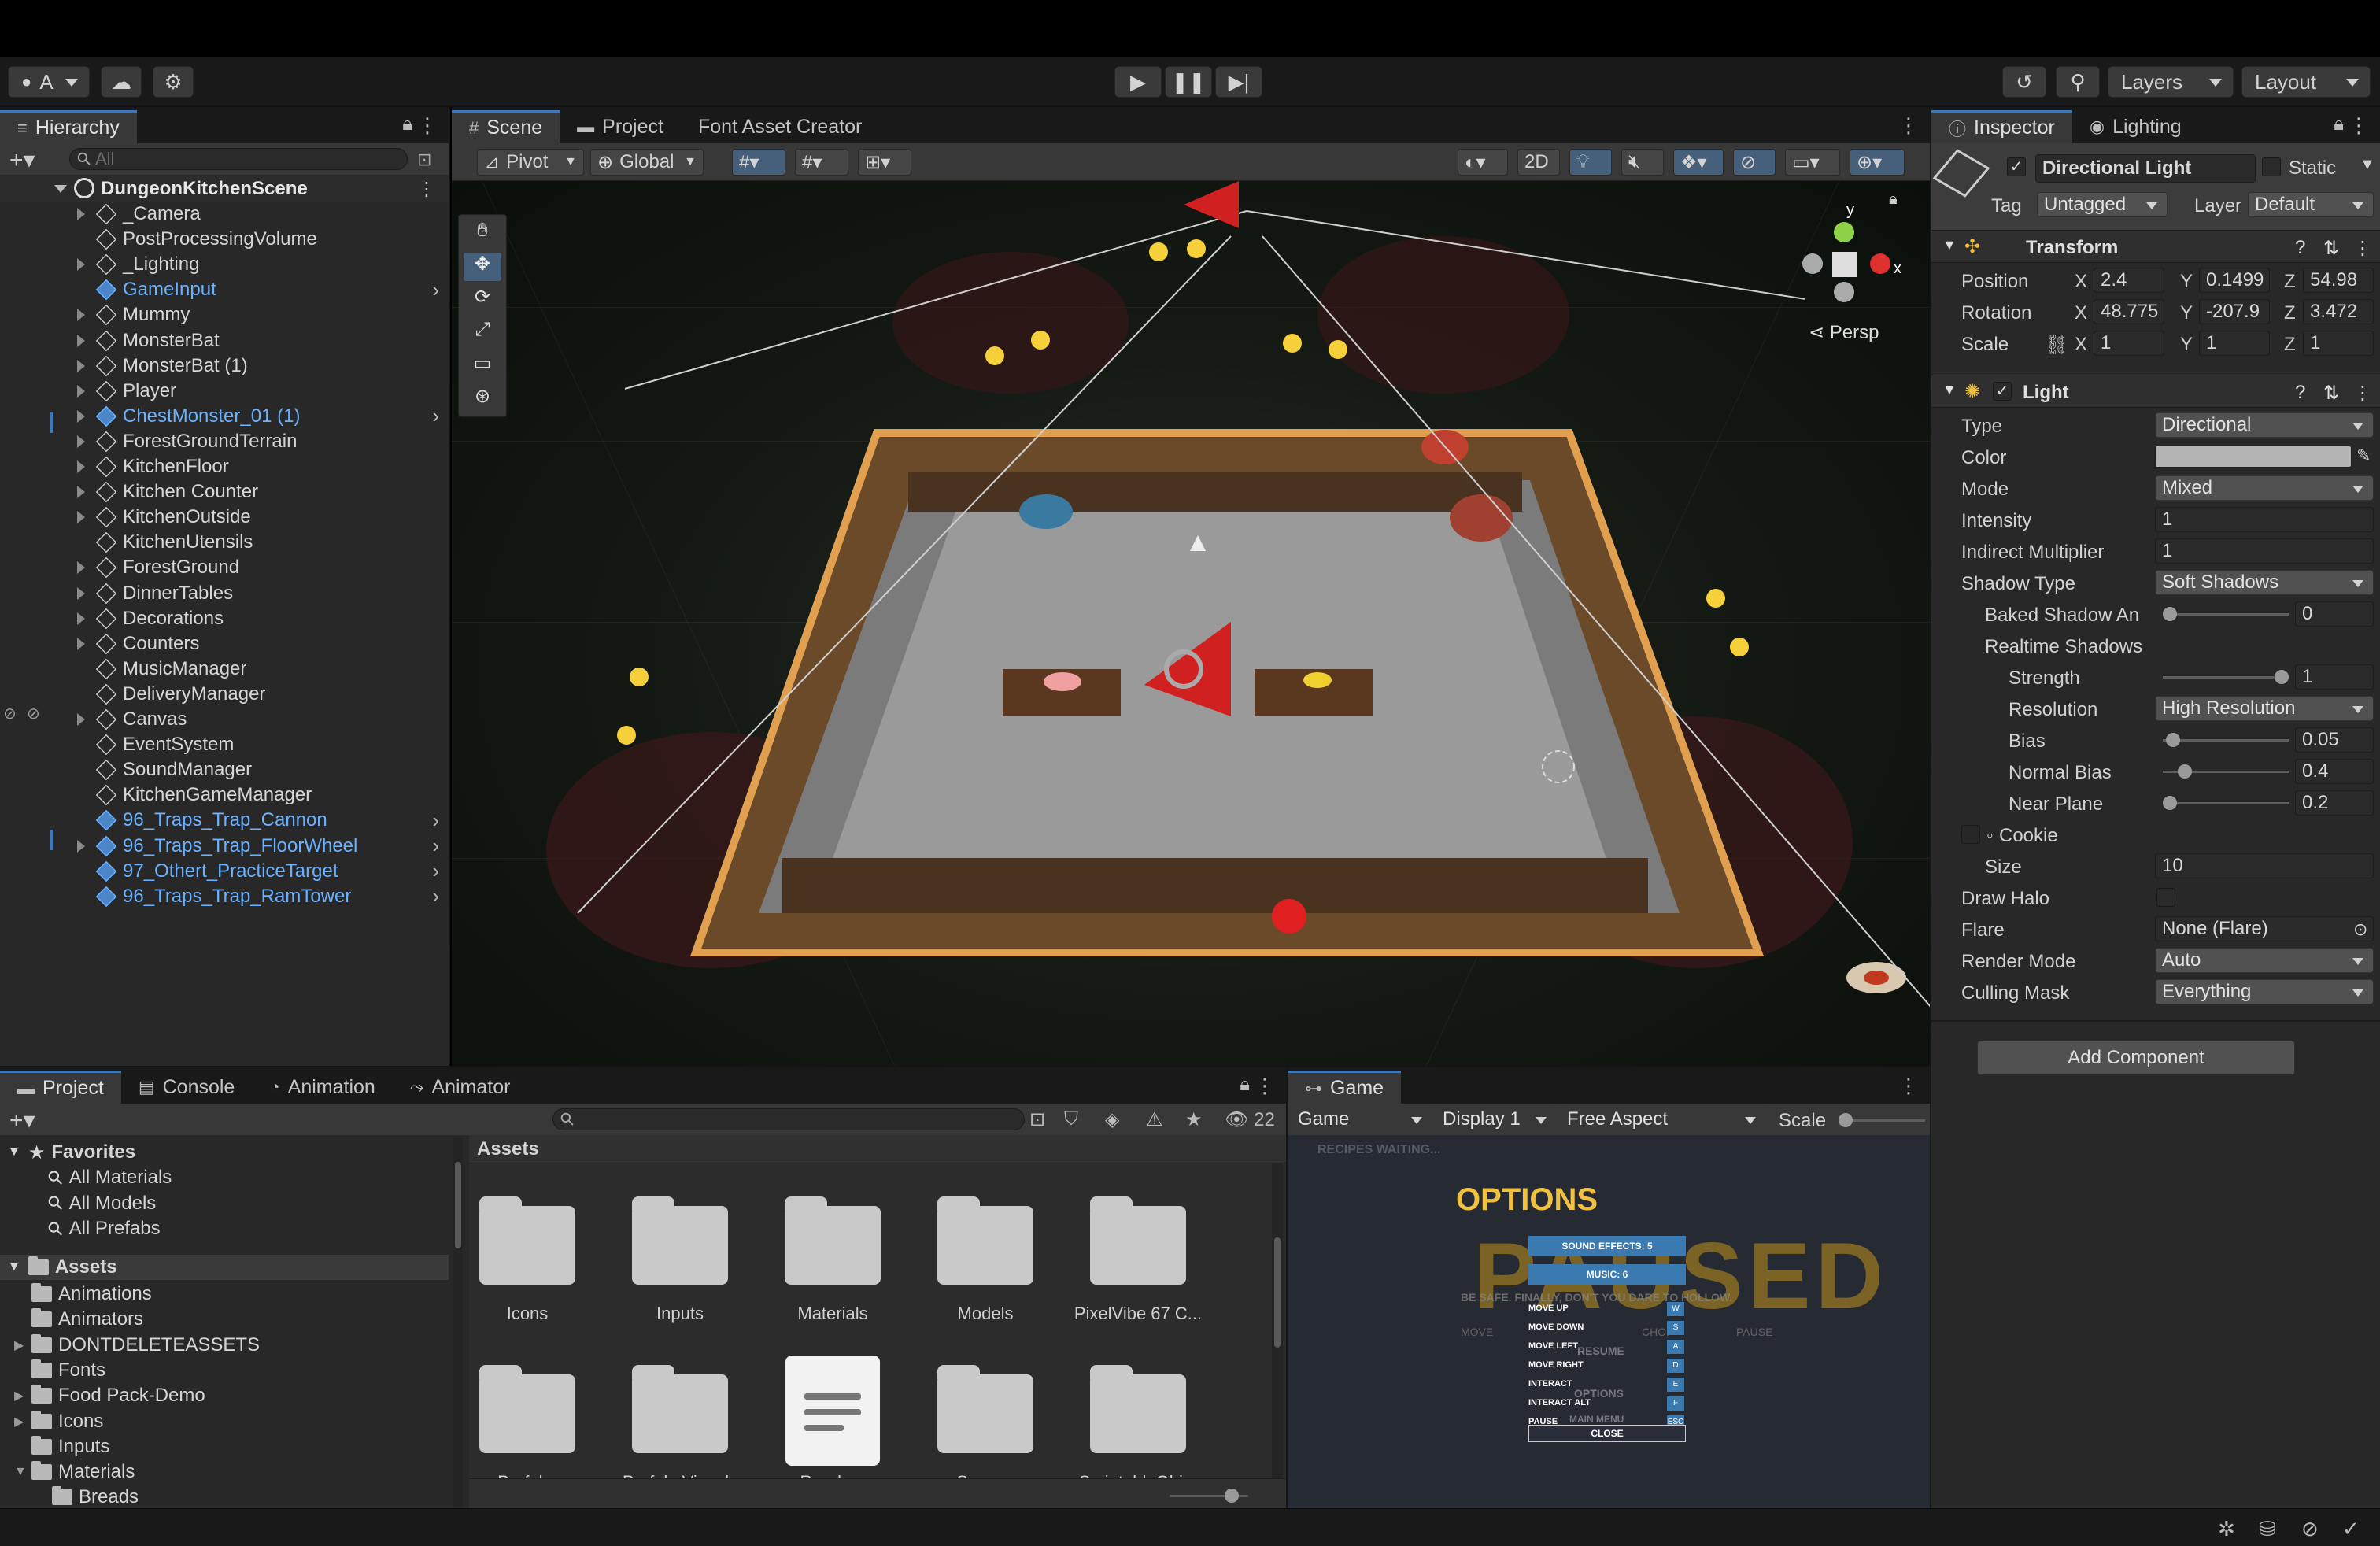 The width and height of the screenshot is (2380, 1546). What do you see at coordinates (70, 1447) in the screenshot?
I see `asset-folder-row: Inputs` at bounding box center [70, 1447].